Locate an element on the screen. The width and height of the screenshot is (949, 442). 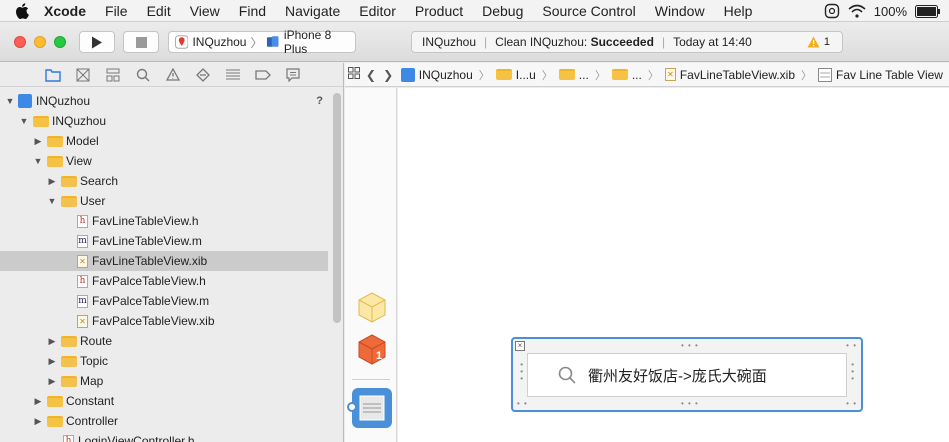
battery-icon is located at coordinates (928, 11).